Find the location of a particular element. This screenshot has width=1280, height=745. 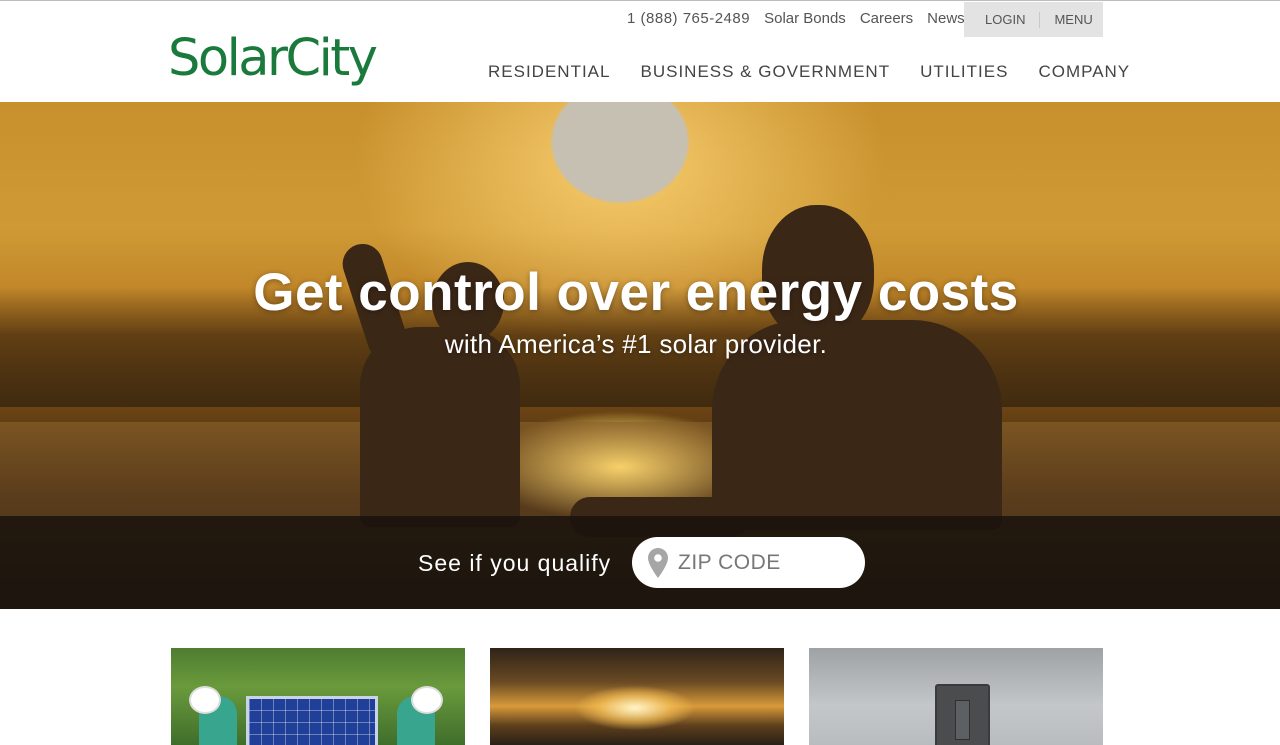

hero-subtitle: with America’s #1 solar provider. is located at coordinates (636, 344).